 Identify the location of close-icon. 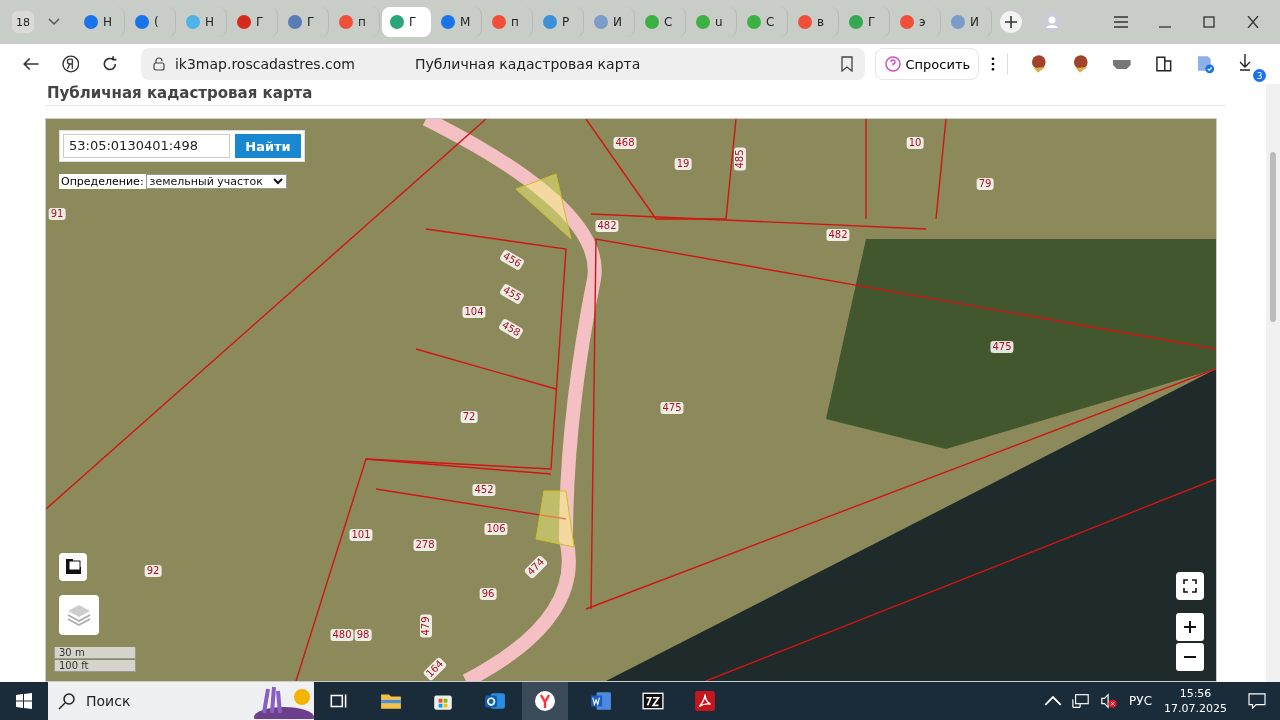
(1253, 22).